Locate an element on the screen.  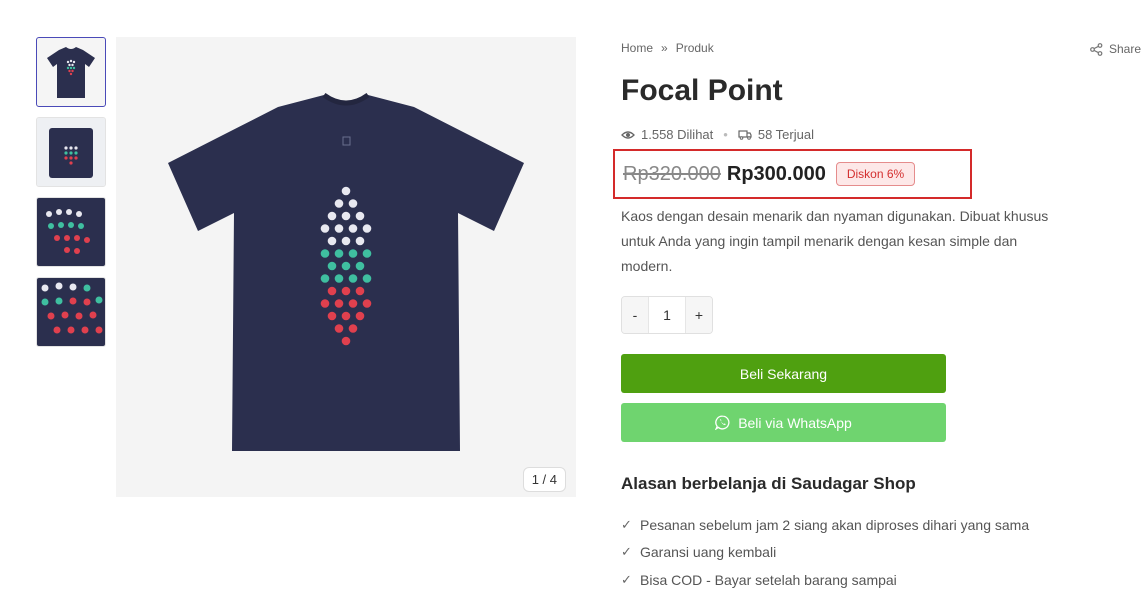
shirt-folded-image is located at coordinates (71, 152).